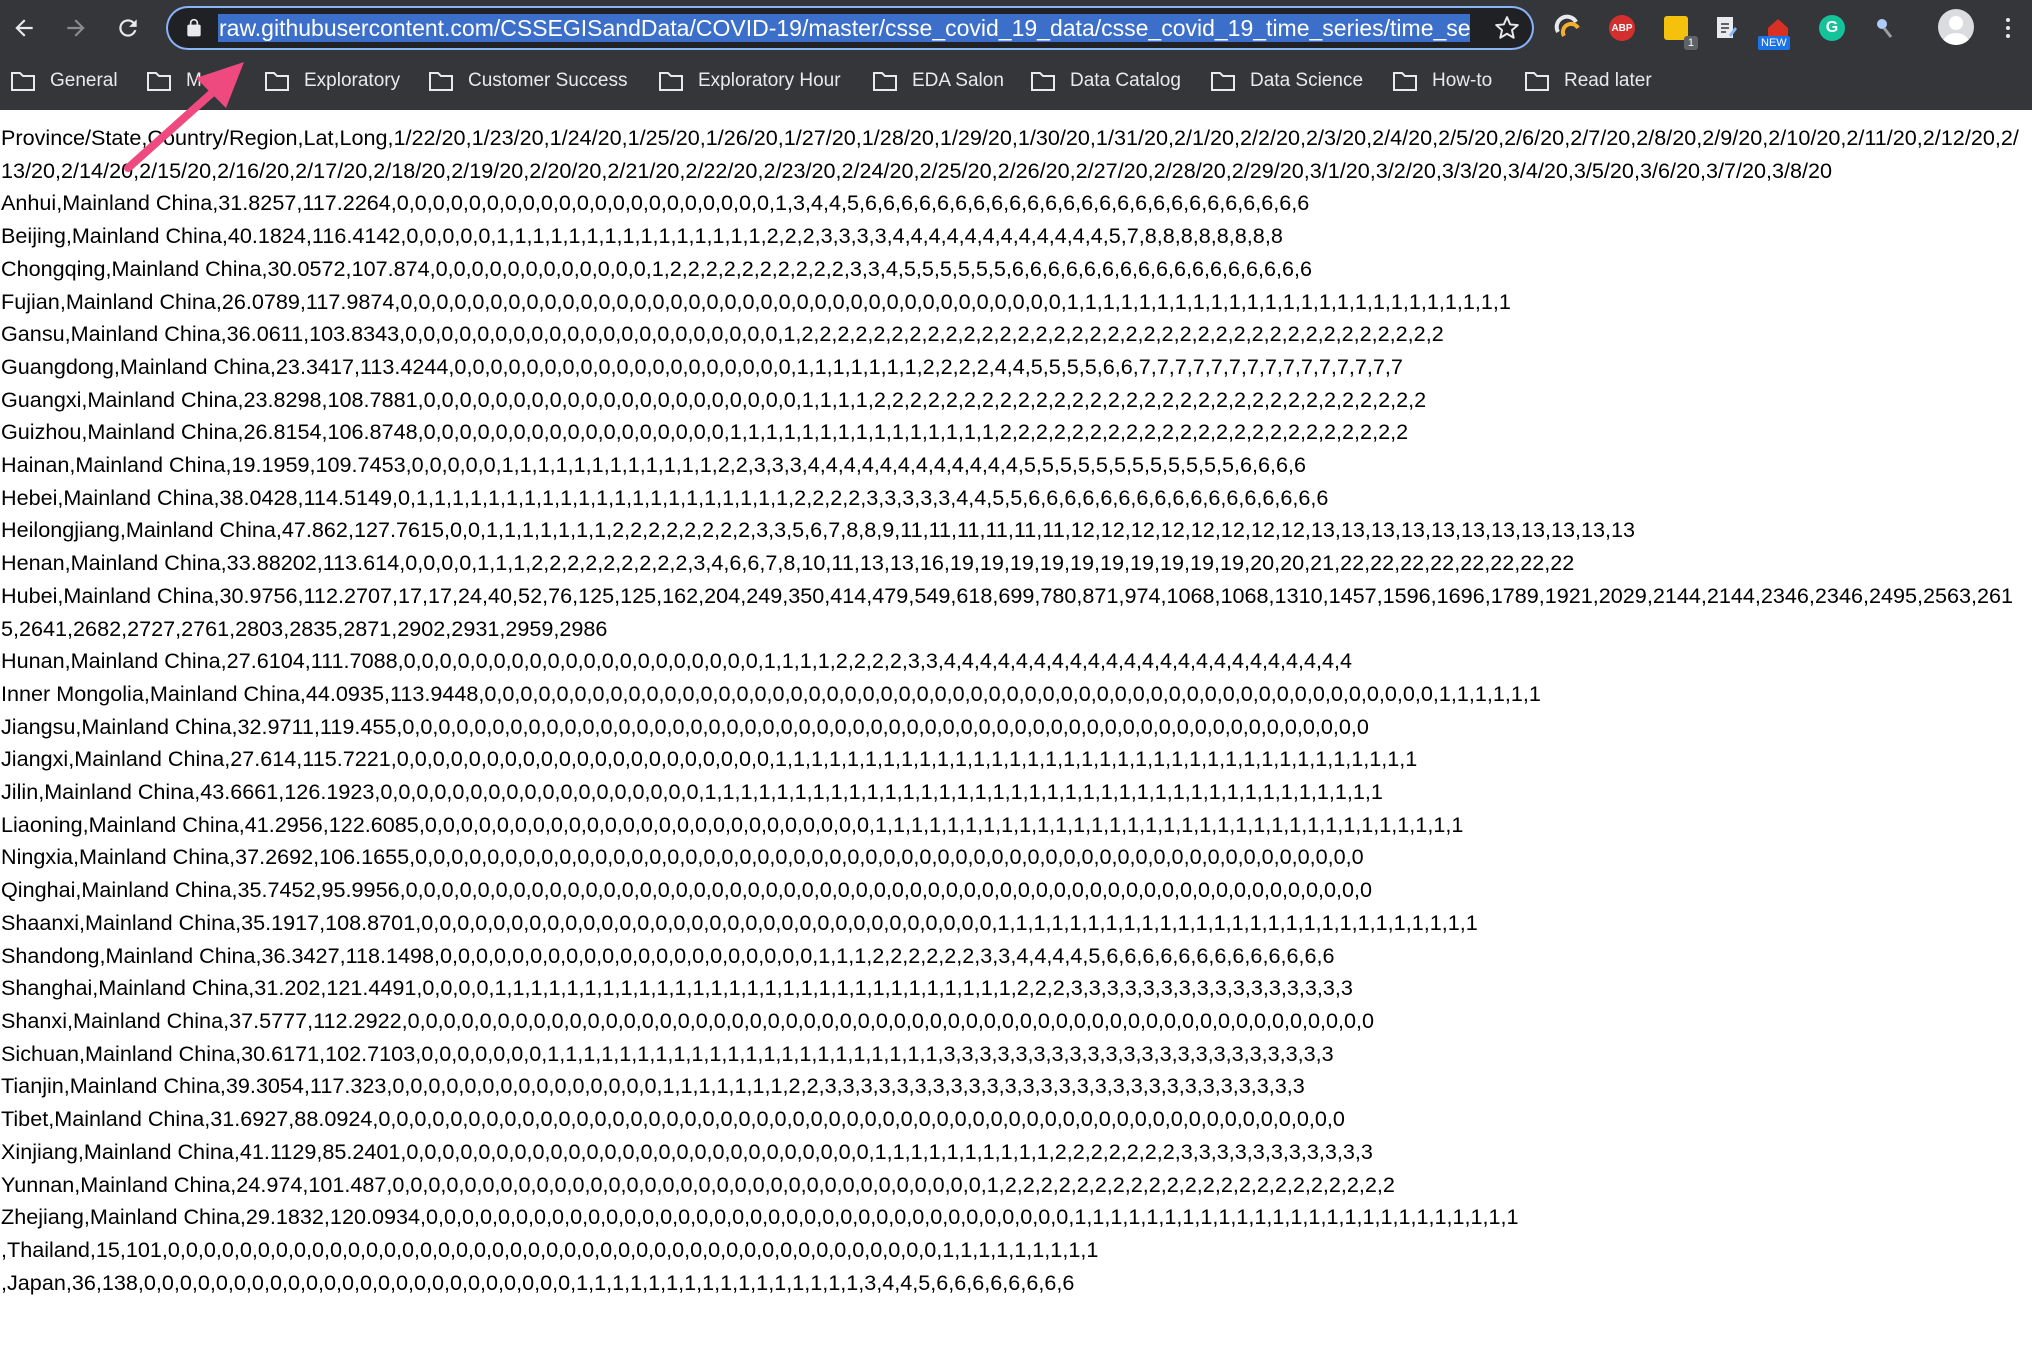 This screenshot has height=1348, width=2032. I want to click on bookmark-folder-eda-salon: EDA Salon, so click(938, 81).